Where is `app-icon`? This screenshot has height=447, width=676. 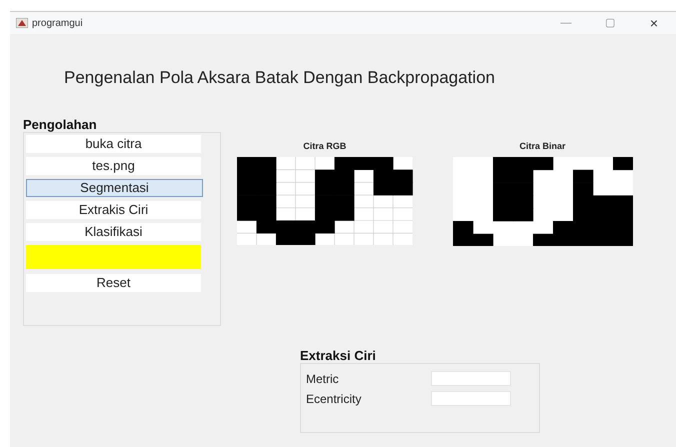
app-icon is located at coordinates (22, 23).